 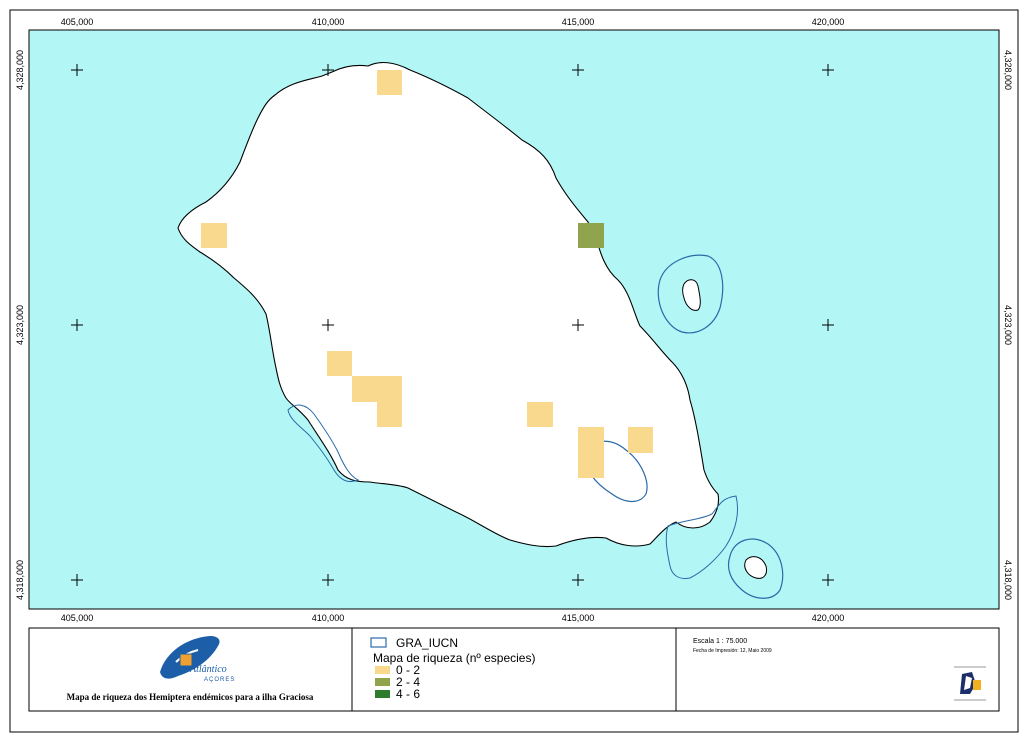 I want to click on scale-label: Escala 1 : 75.000, so click(x=720, y=641).